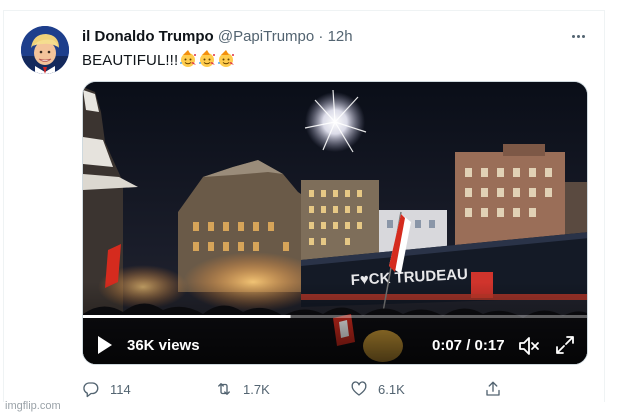 The height and width of the screenshot is (415, 619). Describe the element at coordinates (468, 345) in the screenshot. I see `video-time: 0:07 / 0:17` at that location.